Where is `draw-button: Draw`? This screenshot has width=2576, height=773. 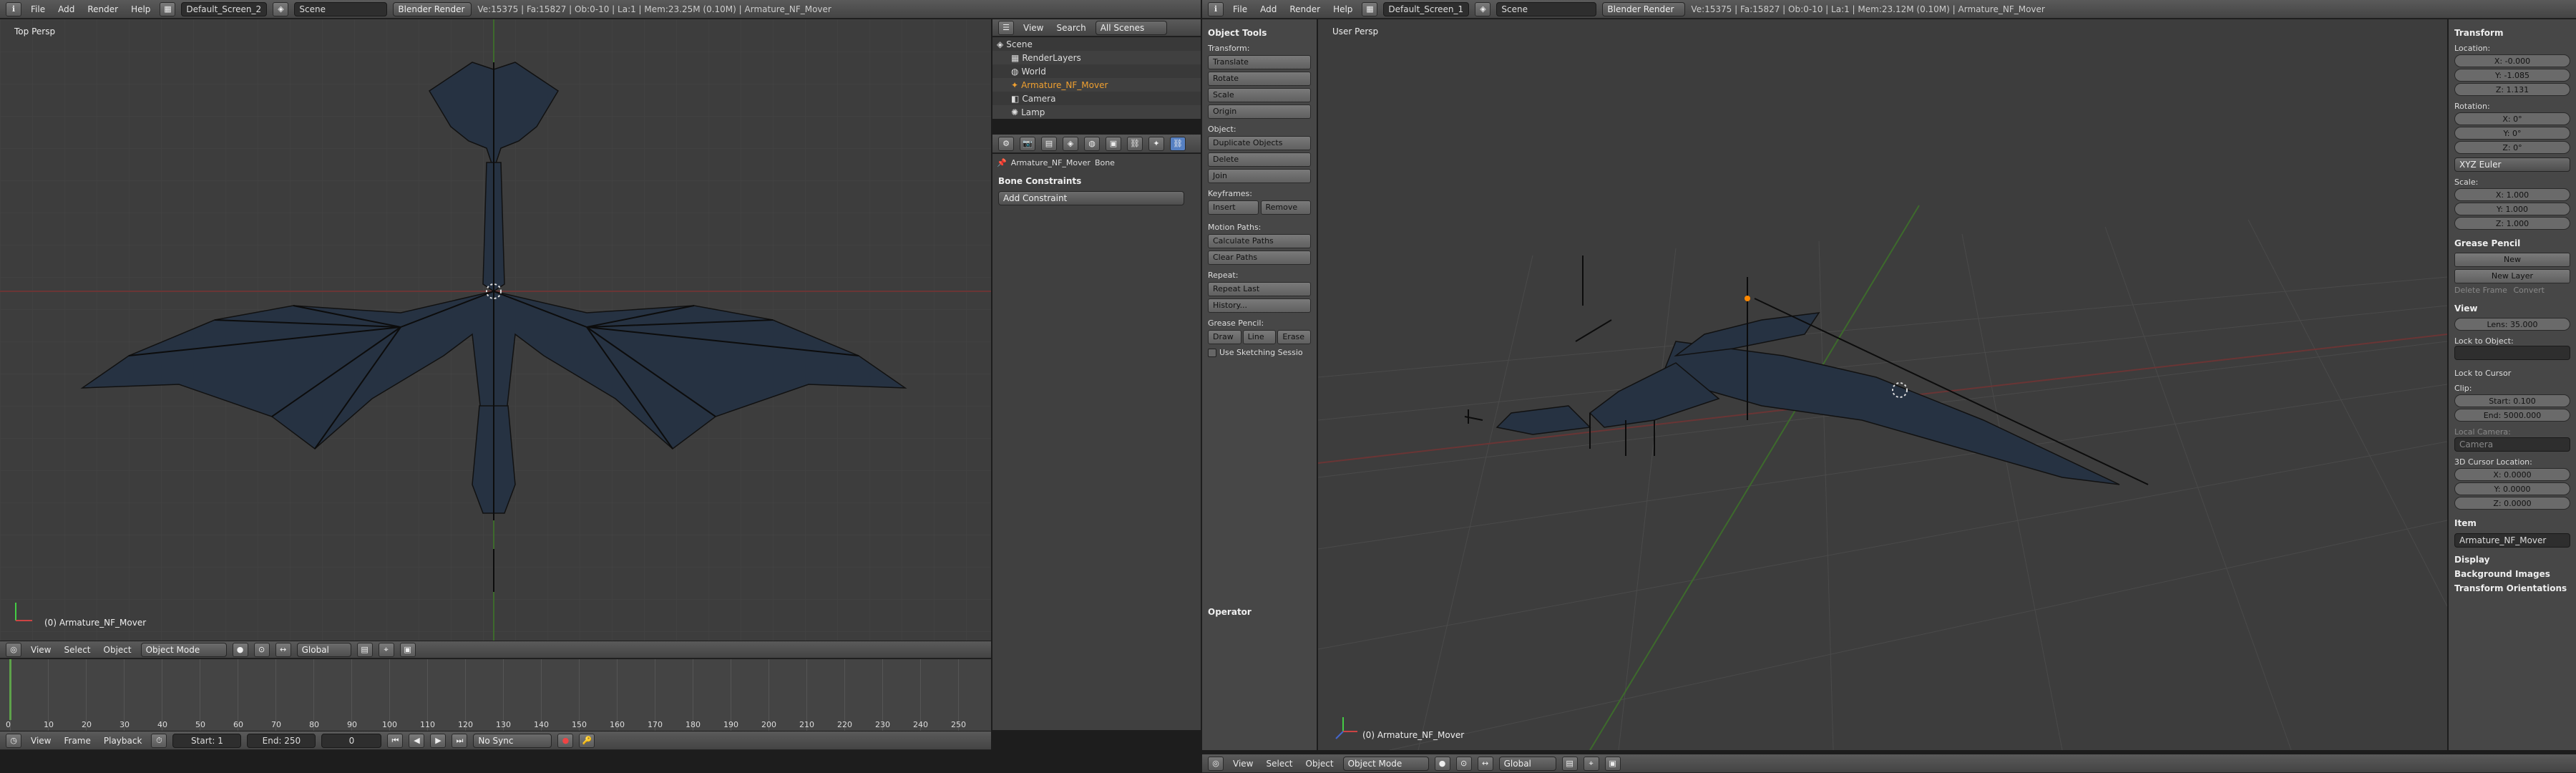
draw-button: Draw is located at coordinates (1224, 337).